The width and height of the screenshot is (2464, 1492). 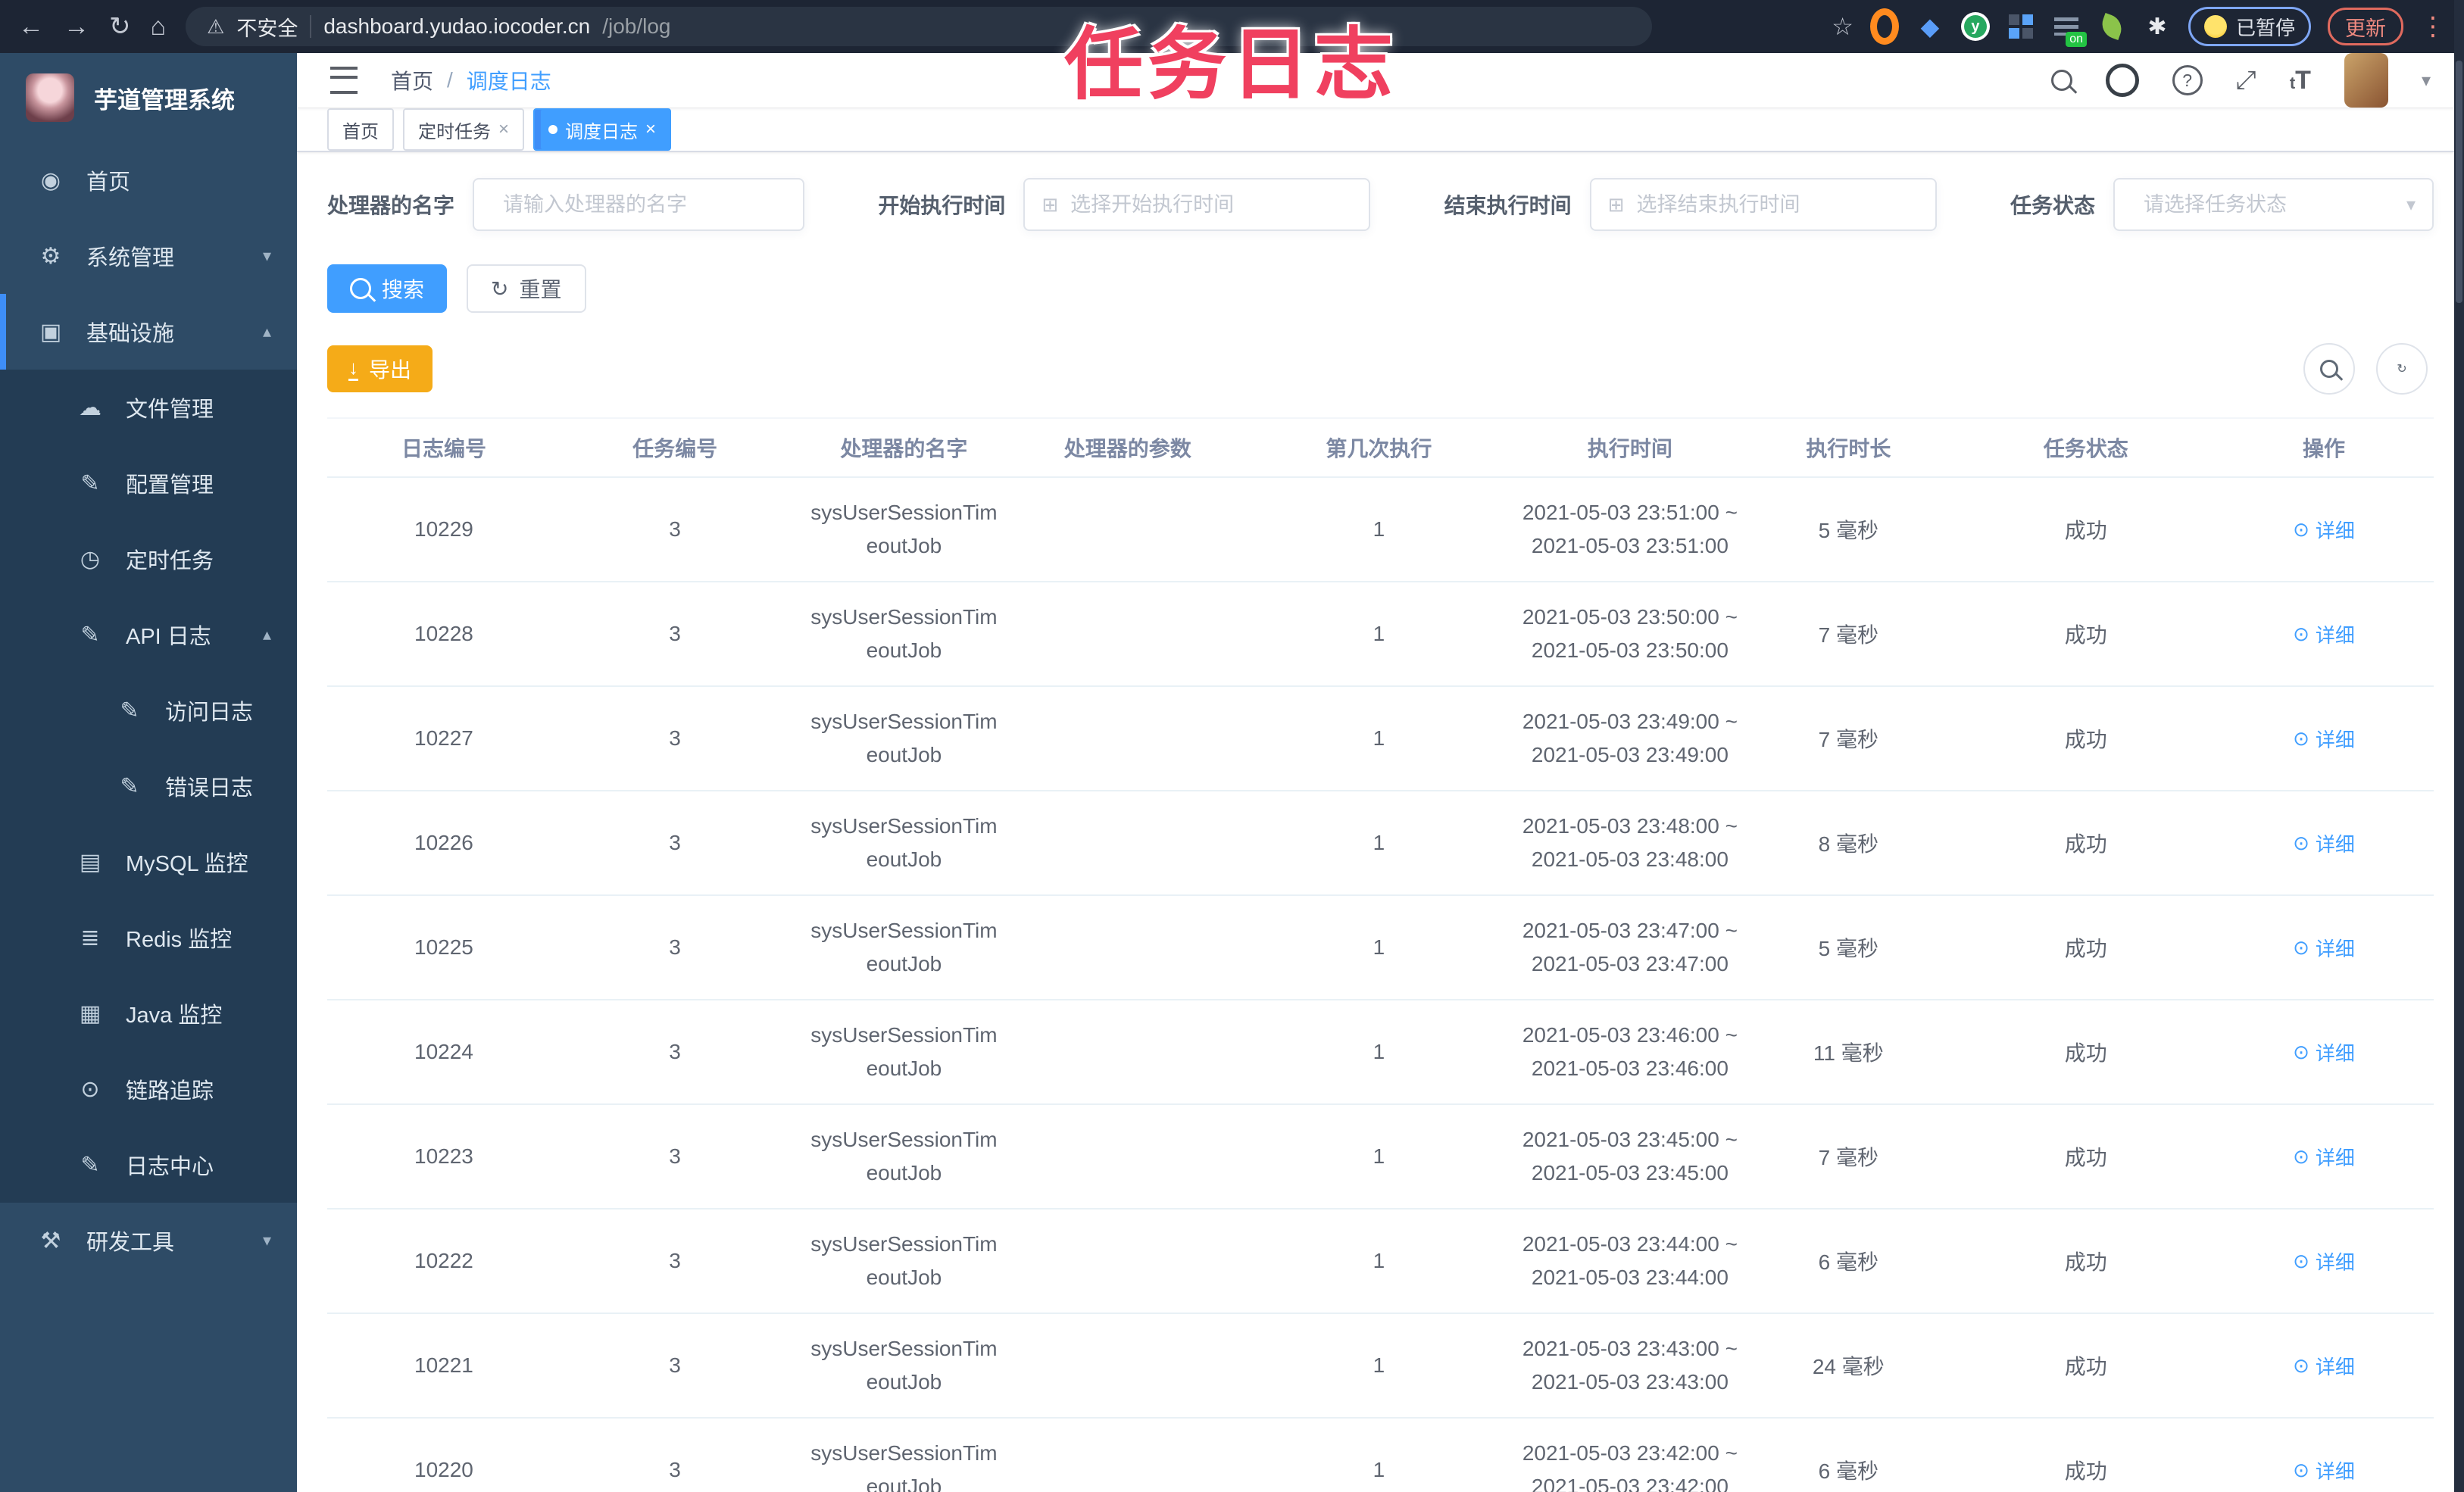 I want to click on tag-tab: 定时任务 ×, so click(x=464, y=129).